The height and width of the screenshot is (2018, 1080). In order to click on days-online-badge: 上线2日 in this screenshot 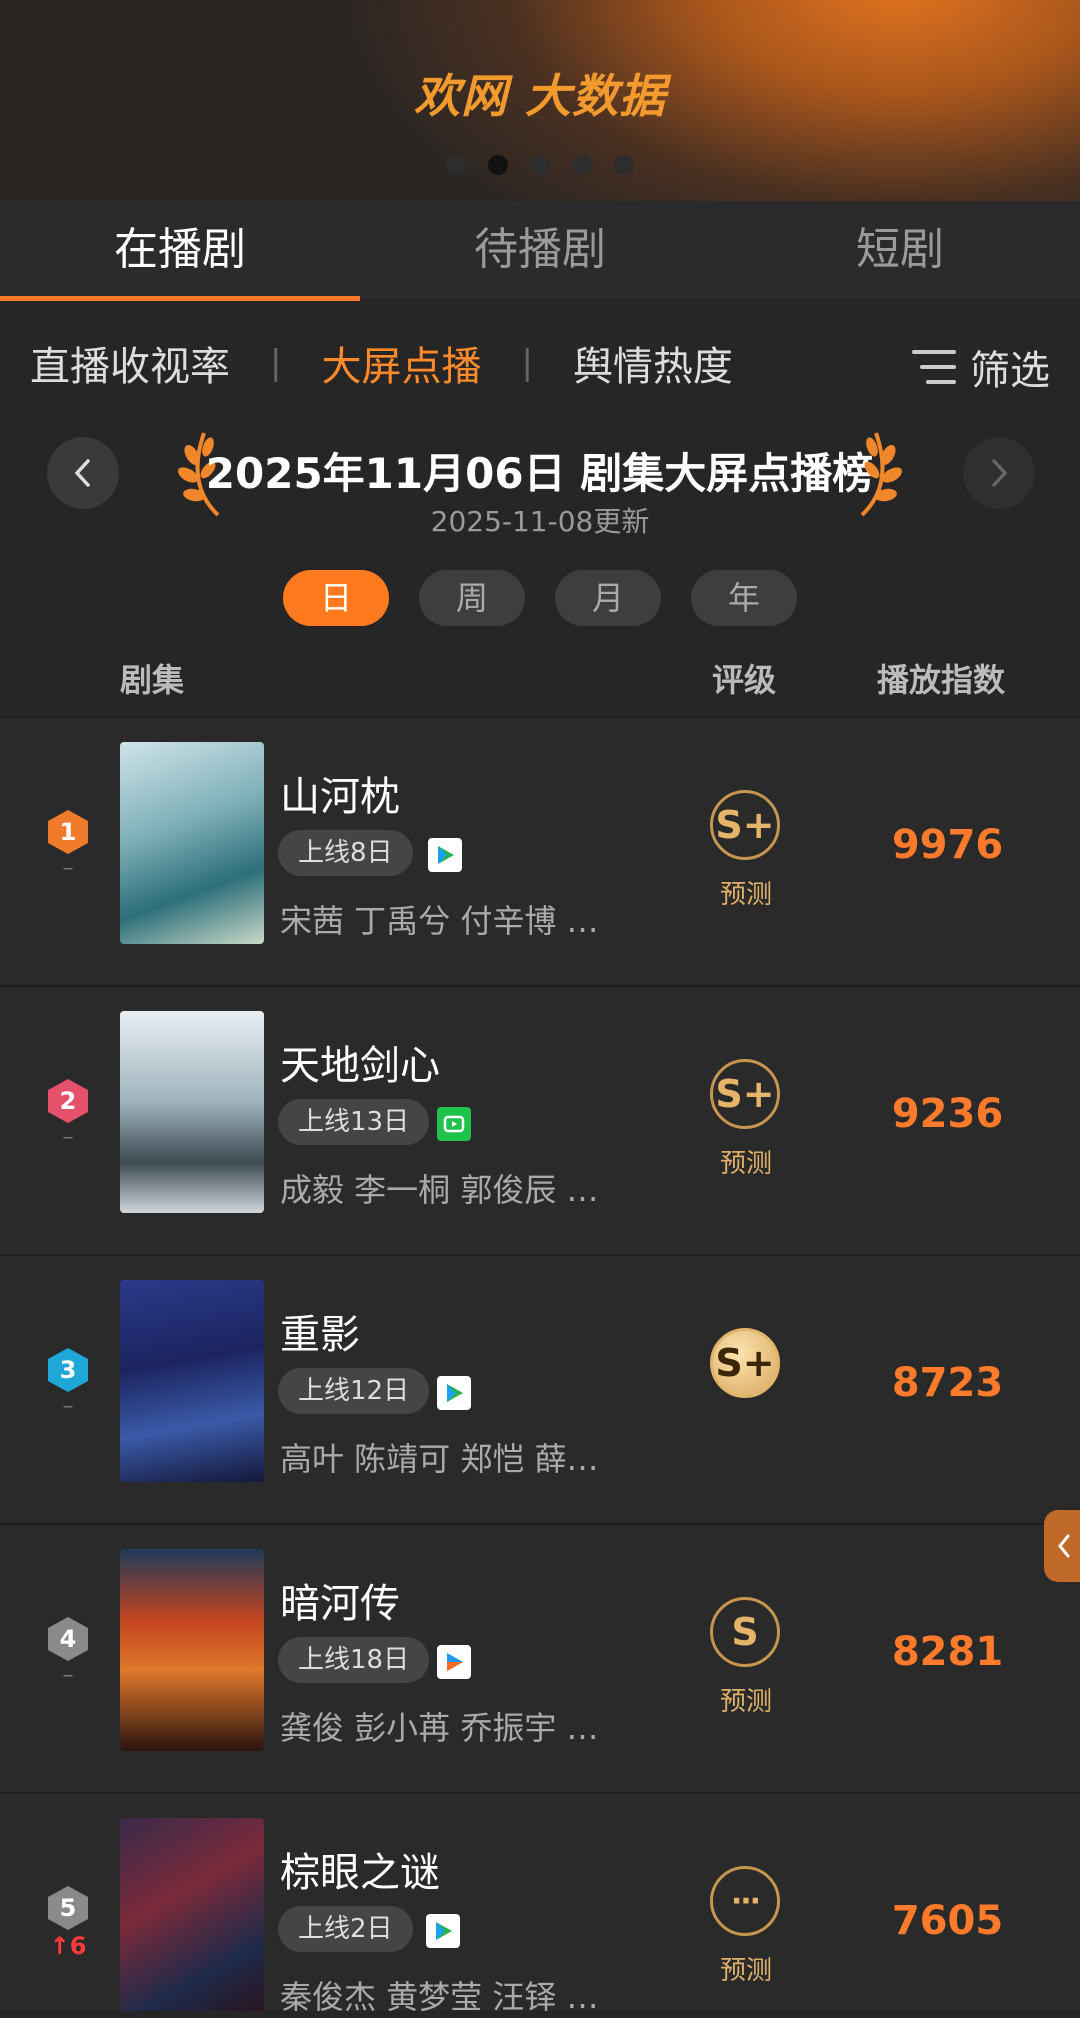, I will do `click(345, 1929)`.